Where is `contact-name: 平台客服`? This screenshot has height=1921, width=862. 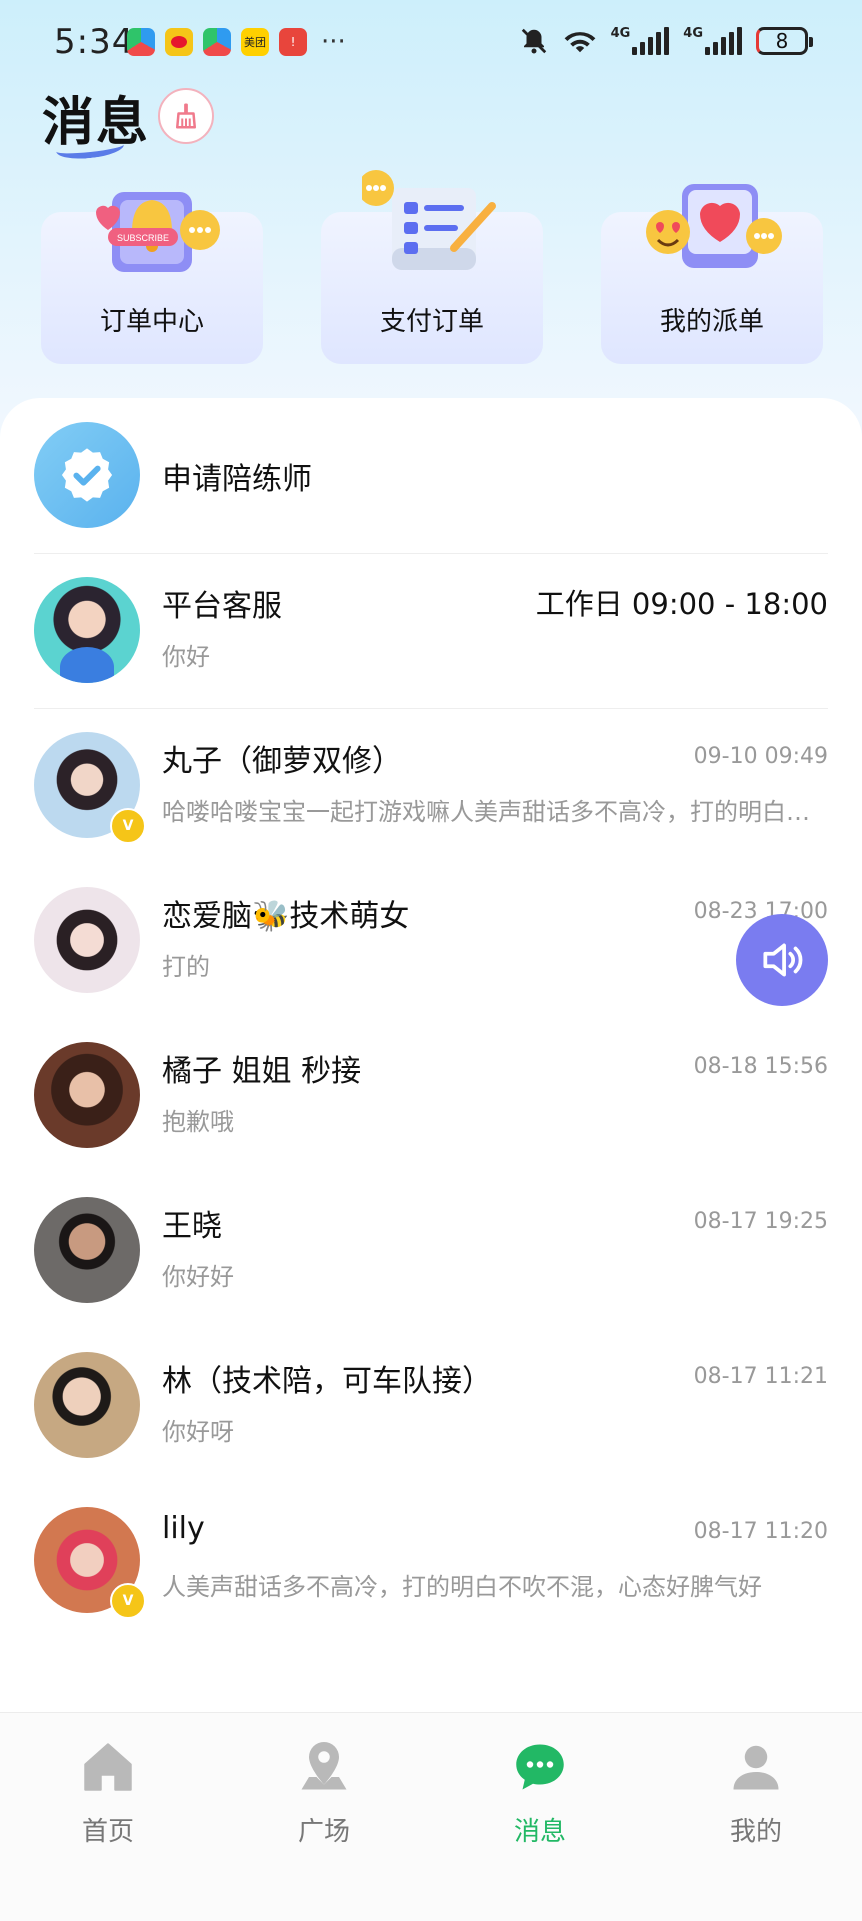 contact-name: 平台客服 is located at coordinates (222, 606).